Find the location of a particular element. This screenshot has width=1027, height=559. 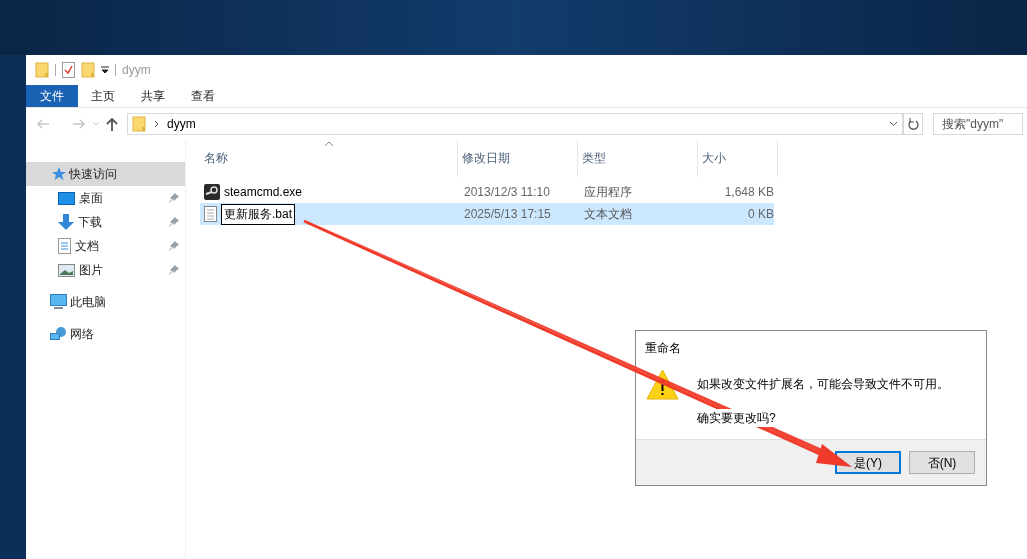

dropdown-icon is located at coordinates (105, 70).